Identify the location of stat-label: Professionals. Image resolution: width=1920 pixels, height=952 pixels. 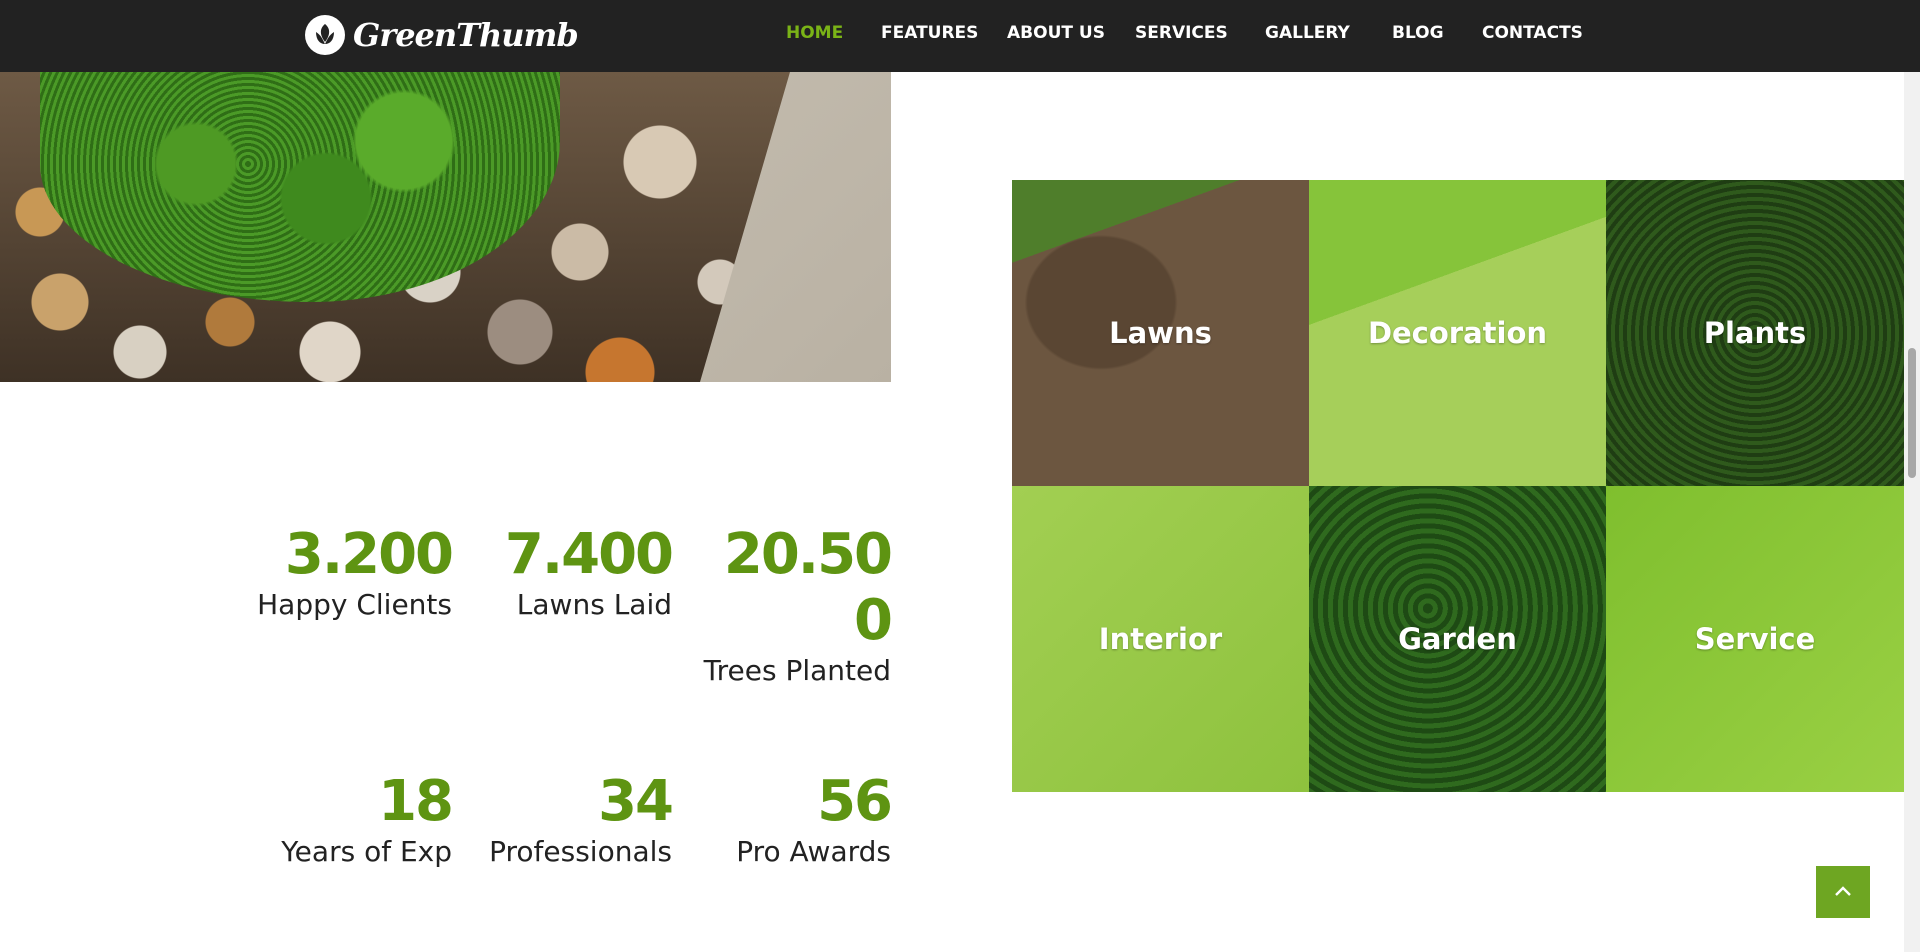
(580, 851).